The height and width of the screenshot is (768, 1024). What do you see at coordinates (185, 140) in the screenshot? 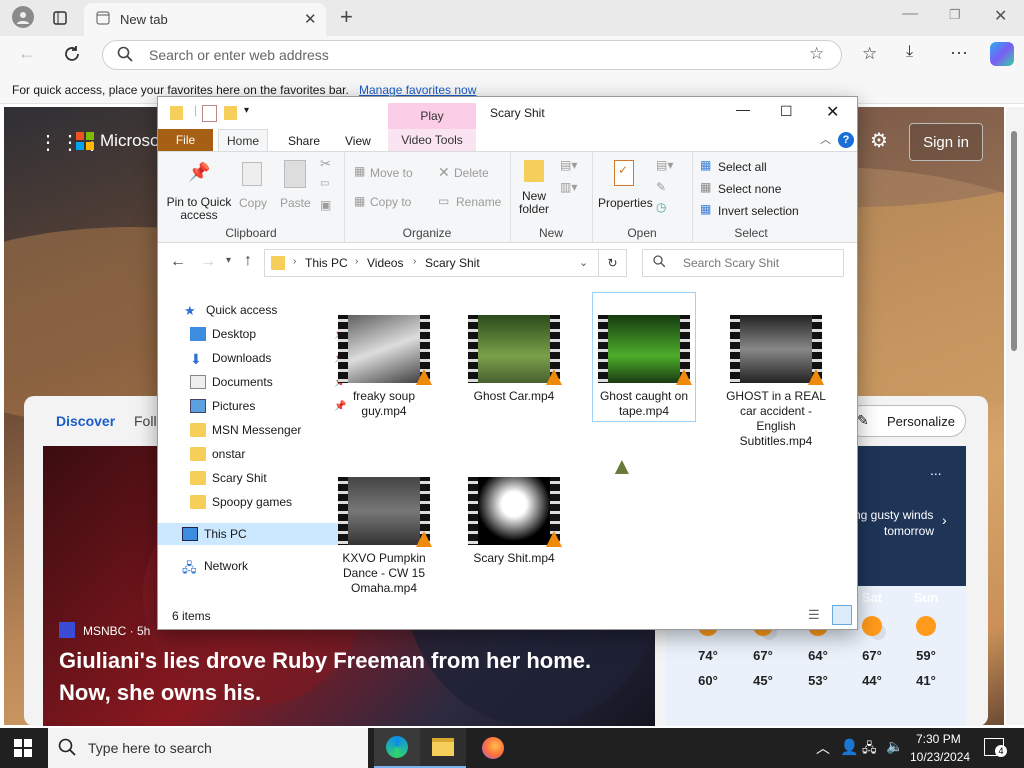
I see `tab-file: File` at bounding box center [185, 140].